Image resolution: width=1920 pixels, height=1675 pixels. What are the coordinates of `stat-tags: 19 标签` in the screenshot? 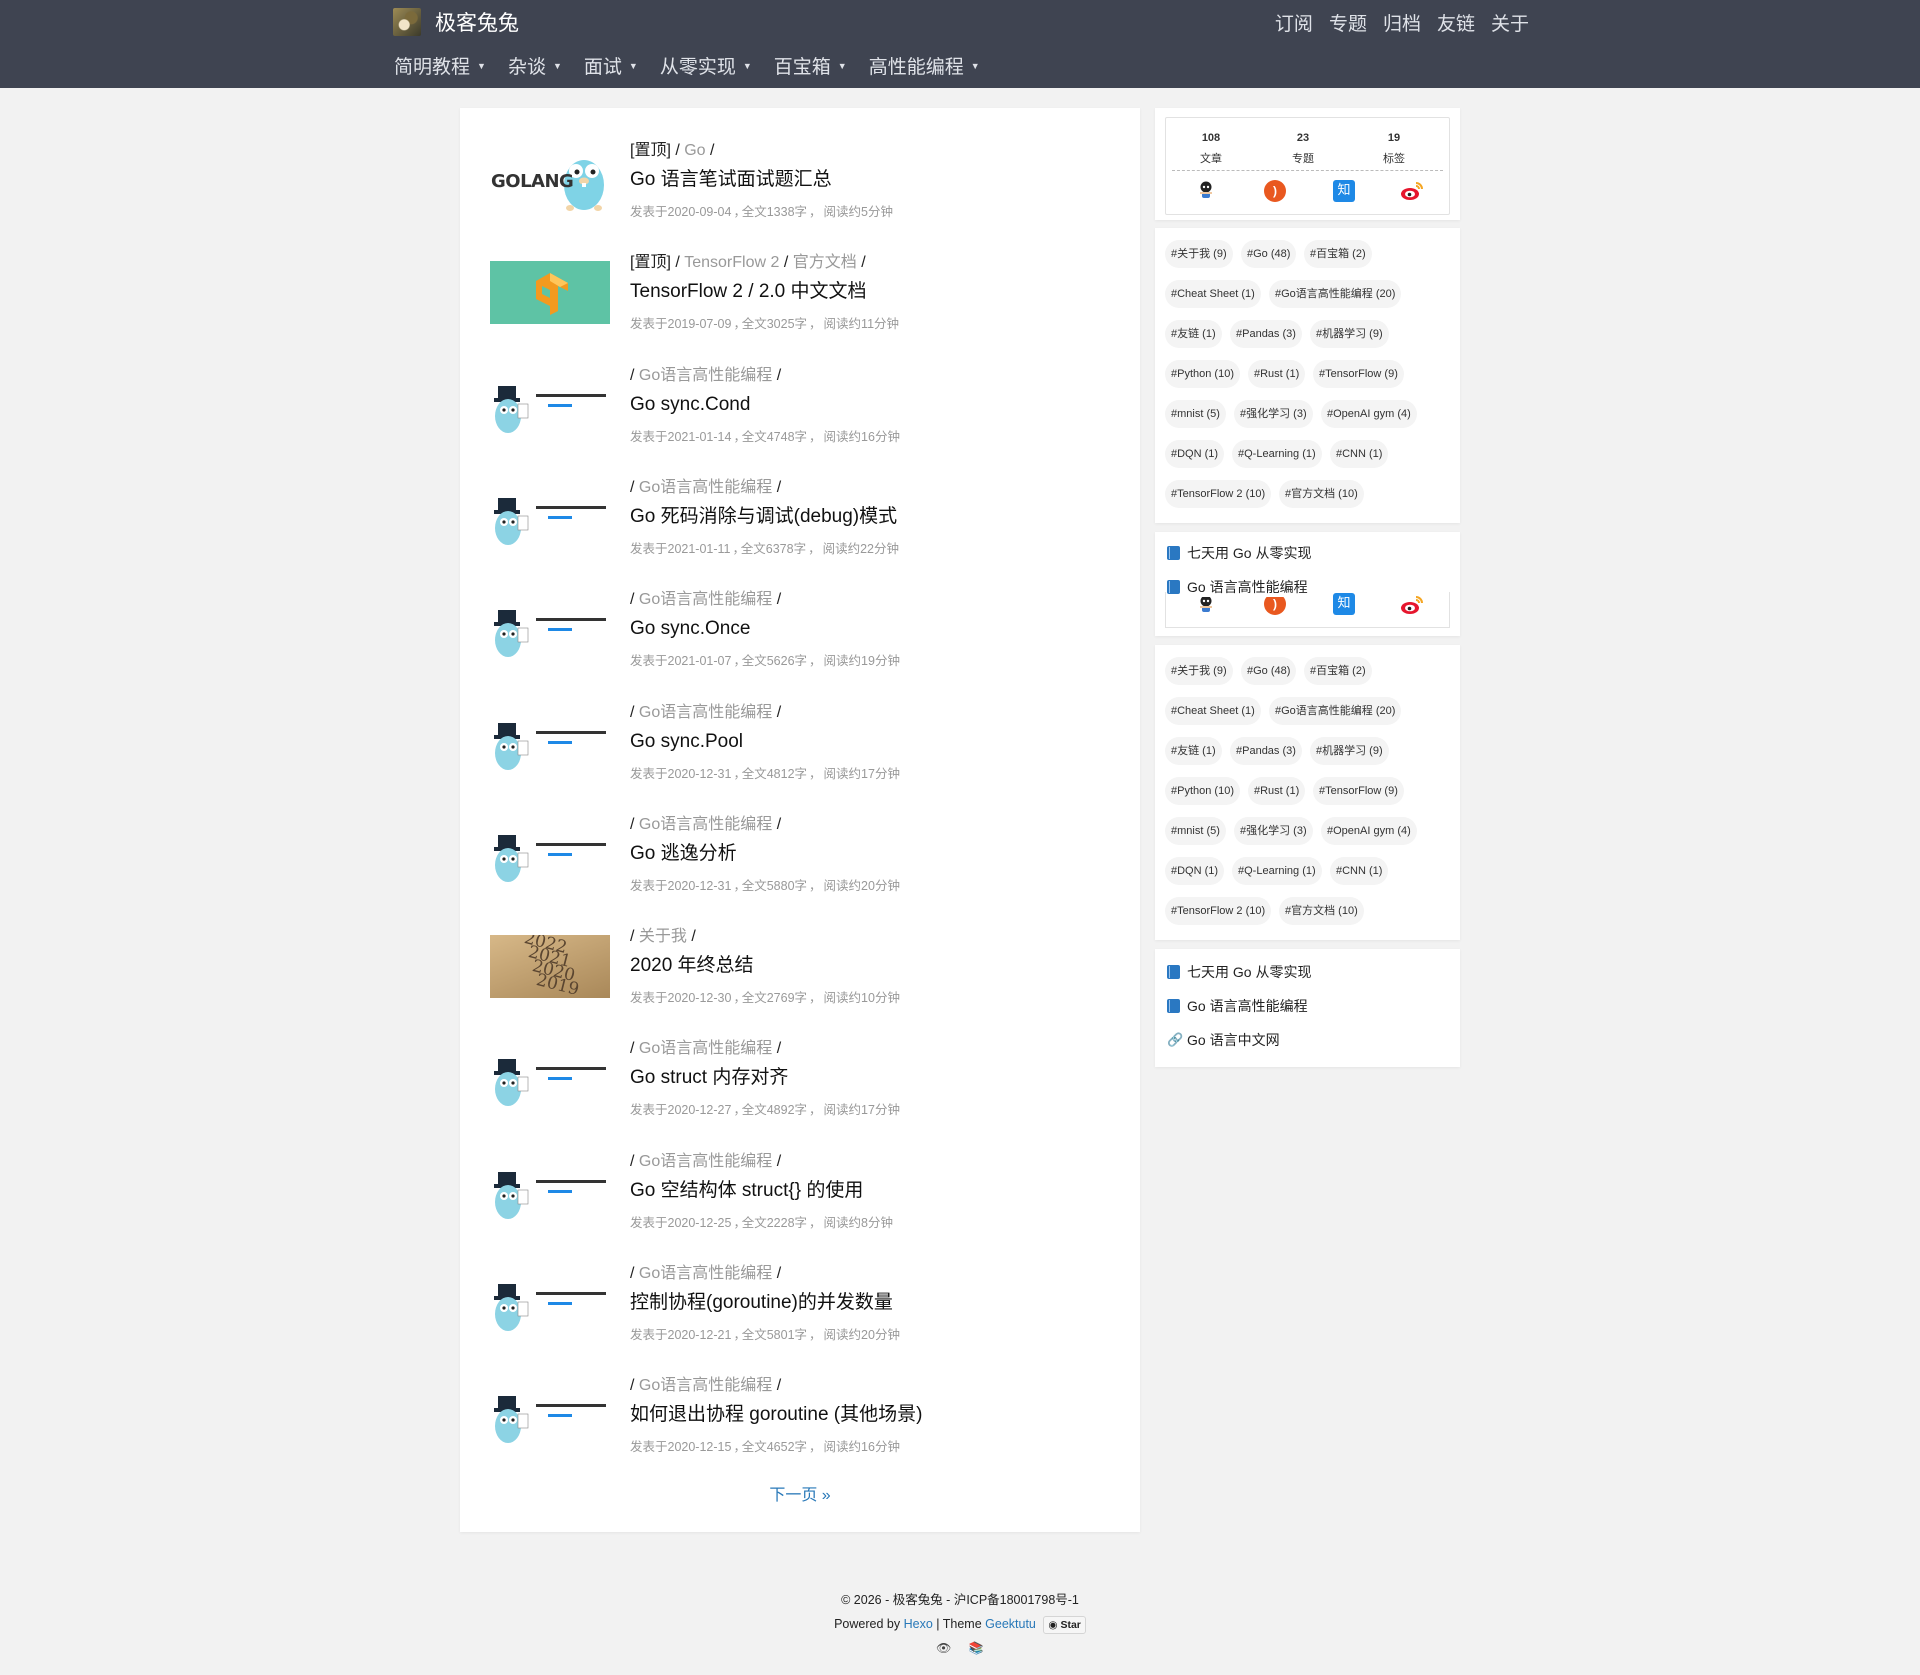 It's located at (1394, 149).